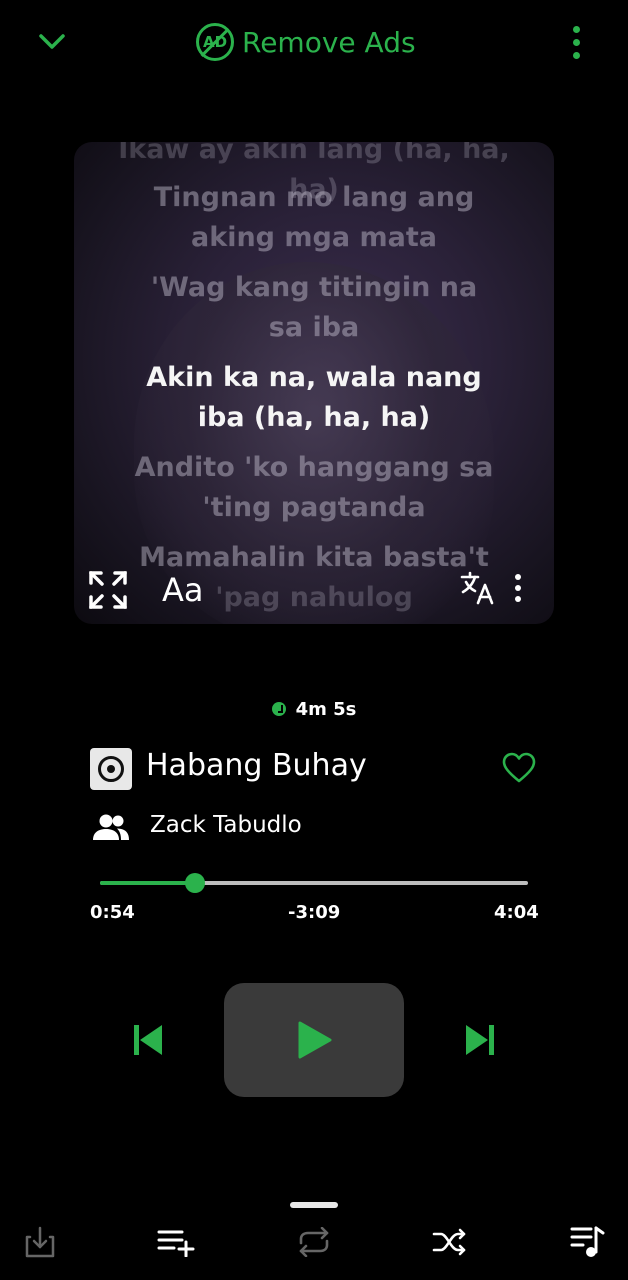  Describe the element at coordinates (314, 417) in the screenshot. I see `lyric-line-current: iba (ha, ha, ha)` at that location.